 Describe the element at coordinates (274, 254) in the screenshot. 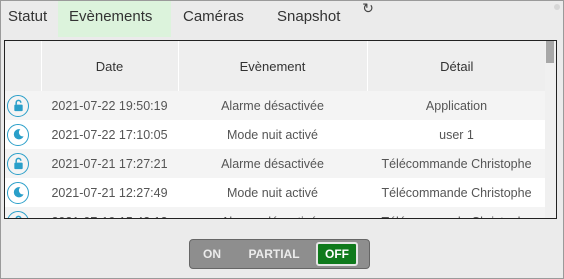

I see `mode-partial-button: PARTIAL` at that location.